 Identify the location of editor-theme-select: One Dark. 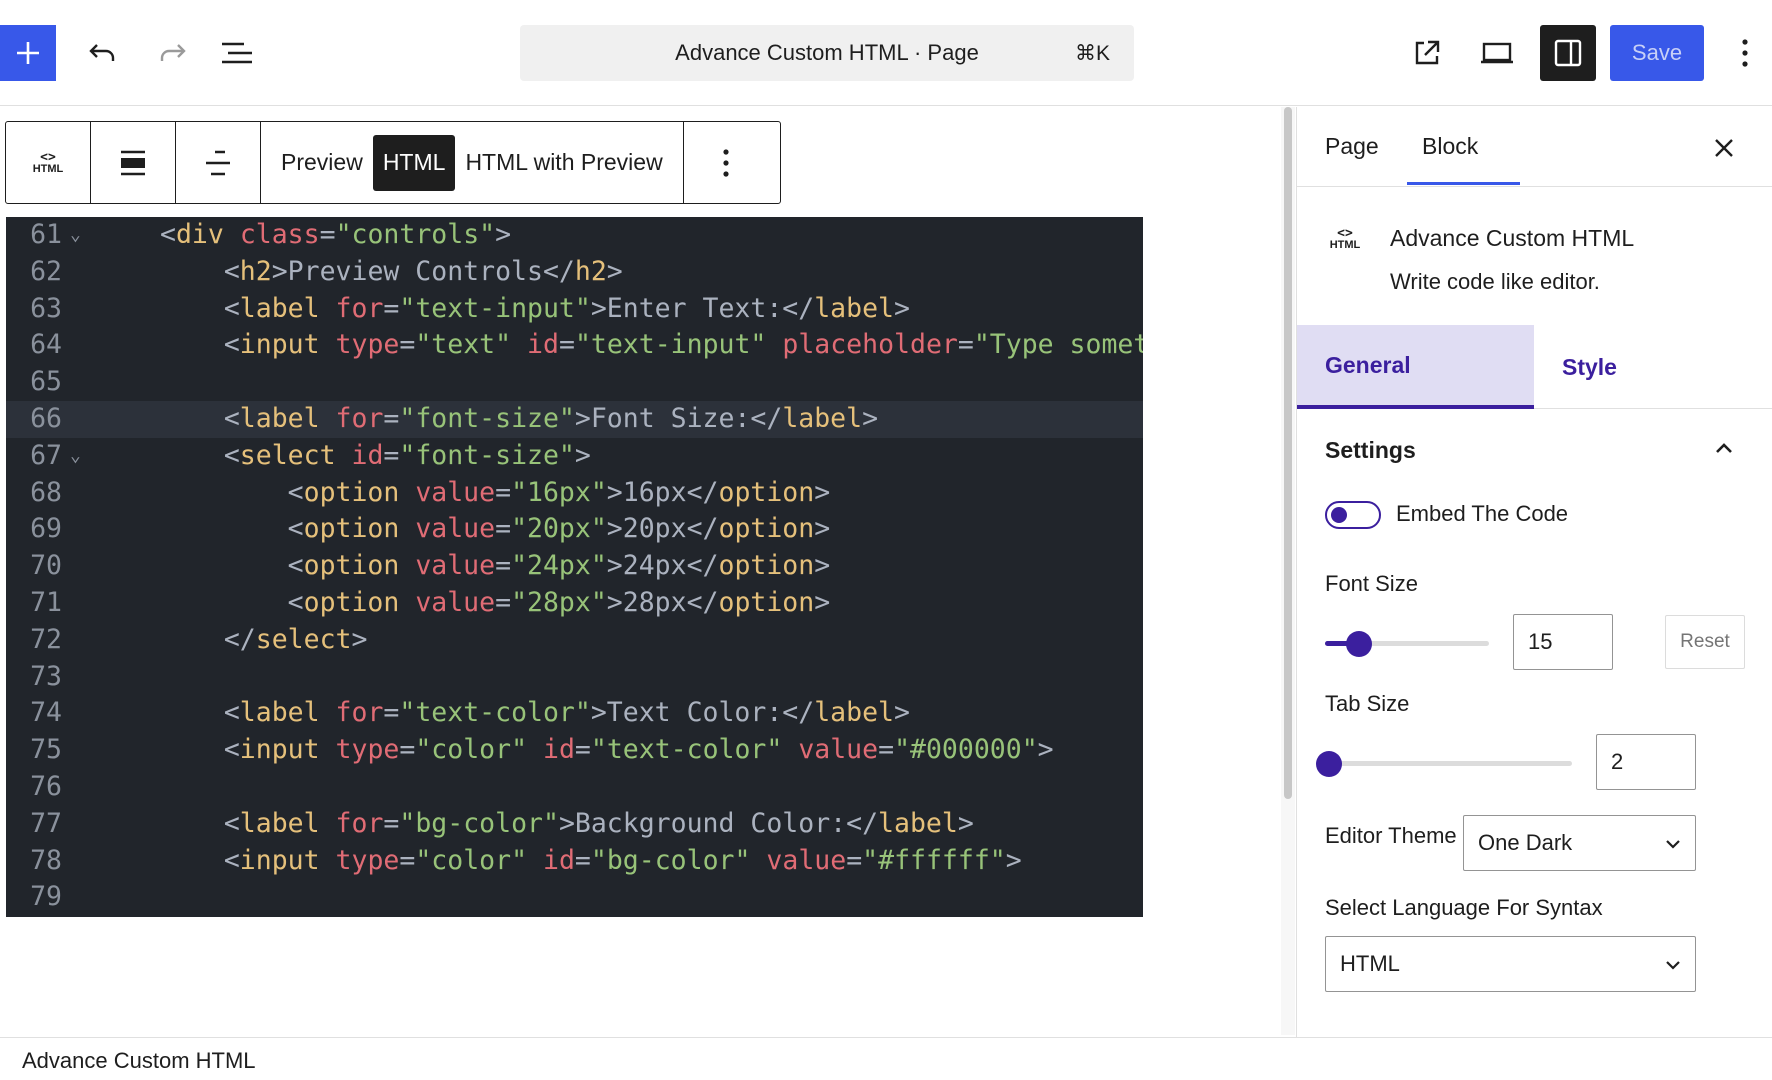
(1579, 843).